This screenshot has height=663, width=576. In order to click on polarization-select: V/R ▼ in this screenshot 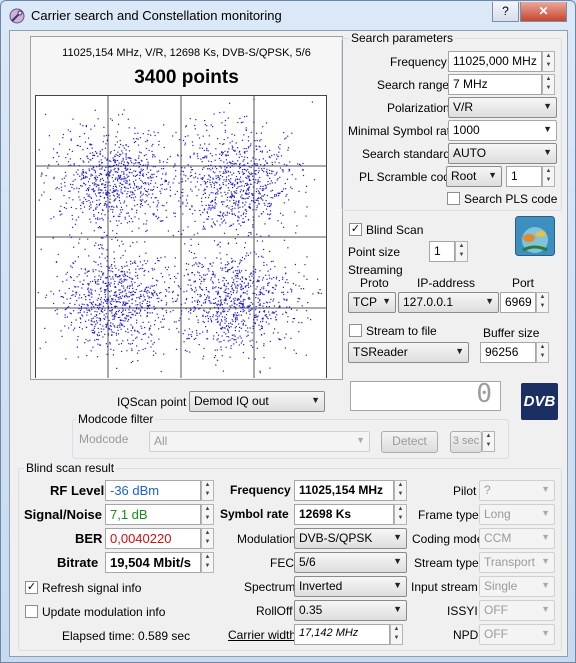, I will do `click(502, 107)`.